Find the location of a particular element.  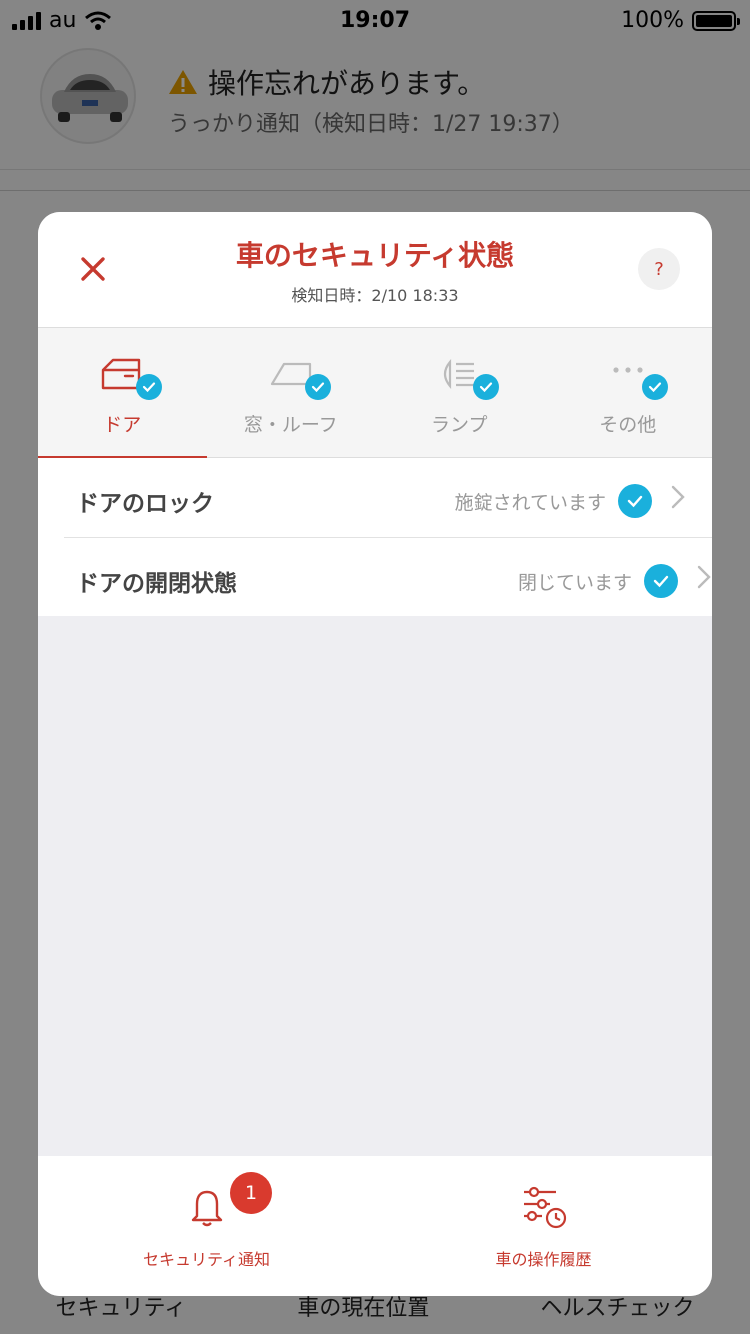

tab-other-check-icon is located at coordinates (654, 387).